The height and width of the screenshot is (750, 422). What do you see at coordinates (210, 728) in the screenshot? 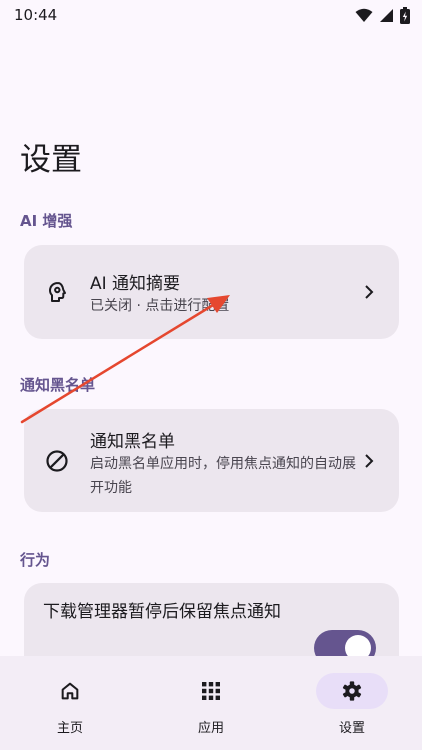
I see `nav-label: 应用` at bounding box center [210, 728].